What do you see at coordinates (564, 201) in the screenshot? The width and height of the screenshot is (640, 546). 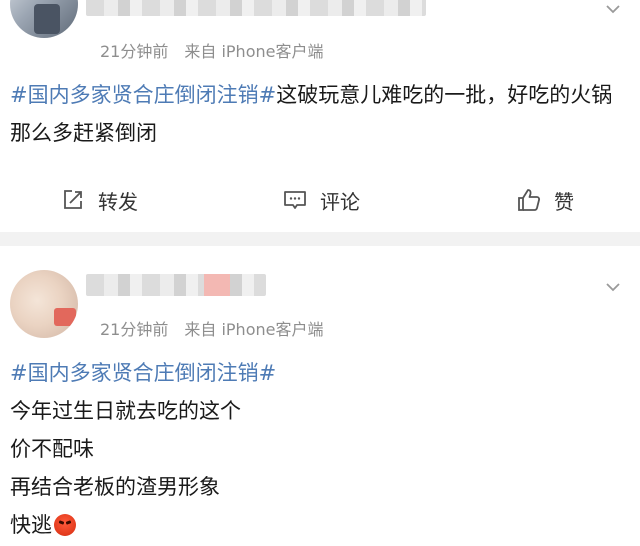 I see `like-label: 赞` at bounding box center [564, 201].